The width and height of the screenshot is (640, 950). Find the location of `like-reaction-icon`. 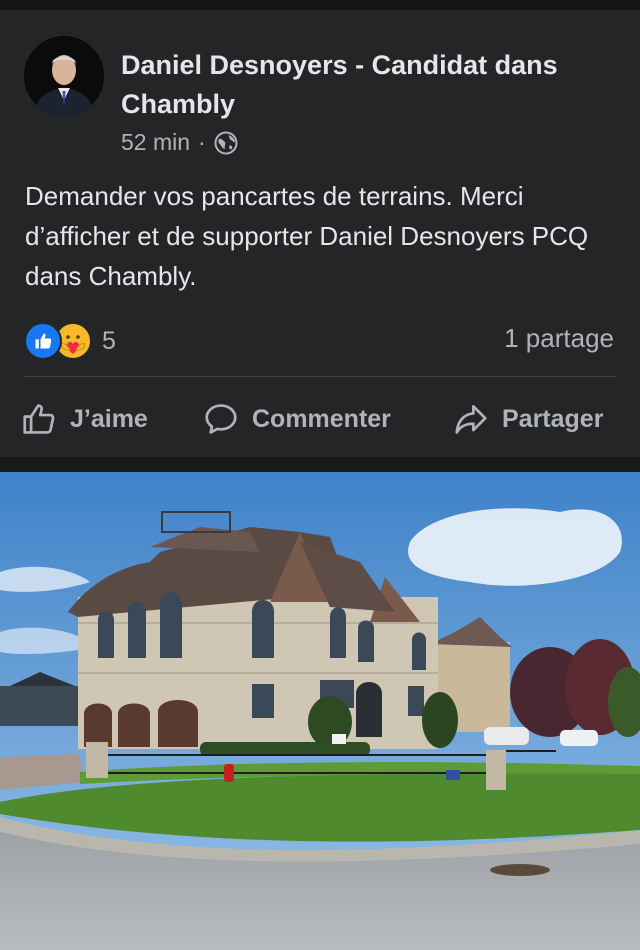

like-reaction-icon is located at coordinates (43, 341).